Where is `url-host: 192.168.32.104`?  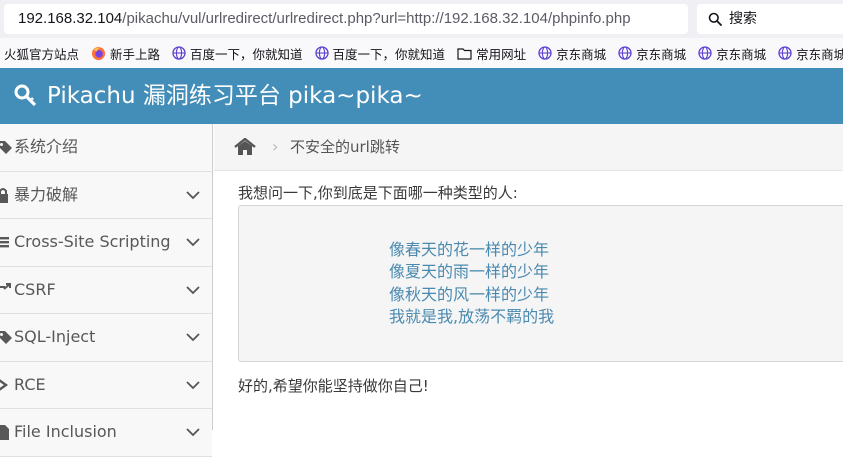
url-host: 192.168.32.104 is located at coordinates (70, 18).